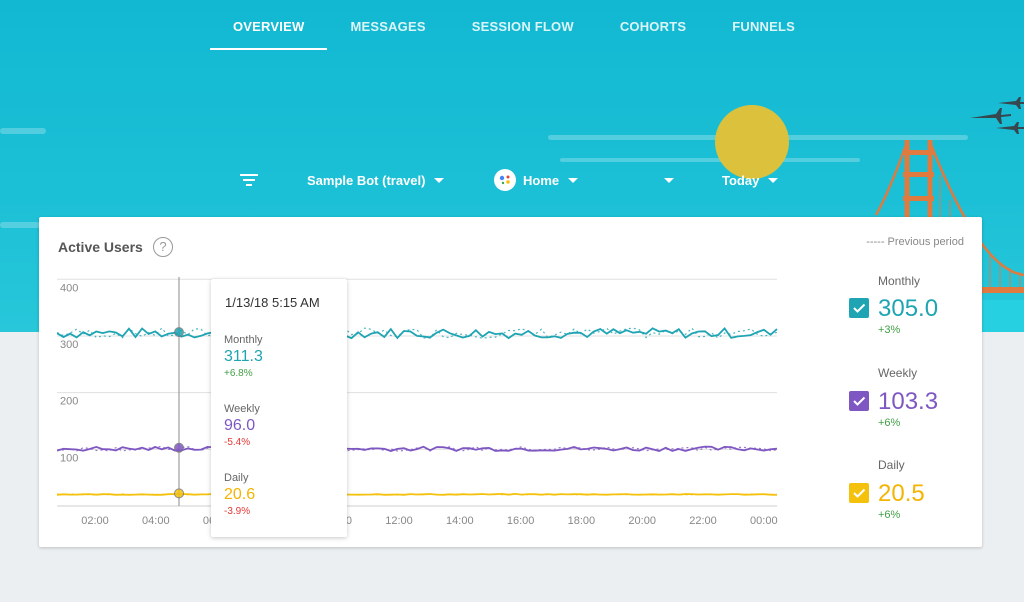  Describe the element at coordinates (889, 423) in the screenshot. I see `legend-weekly-change: +6%` at that location.